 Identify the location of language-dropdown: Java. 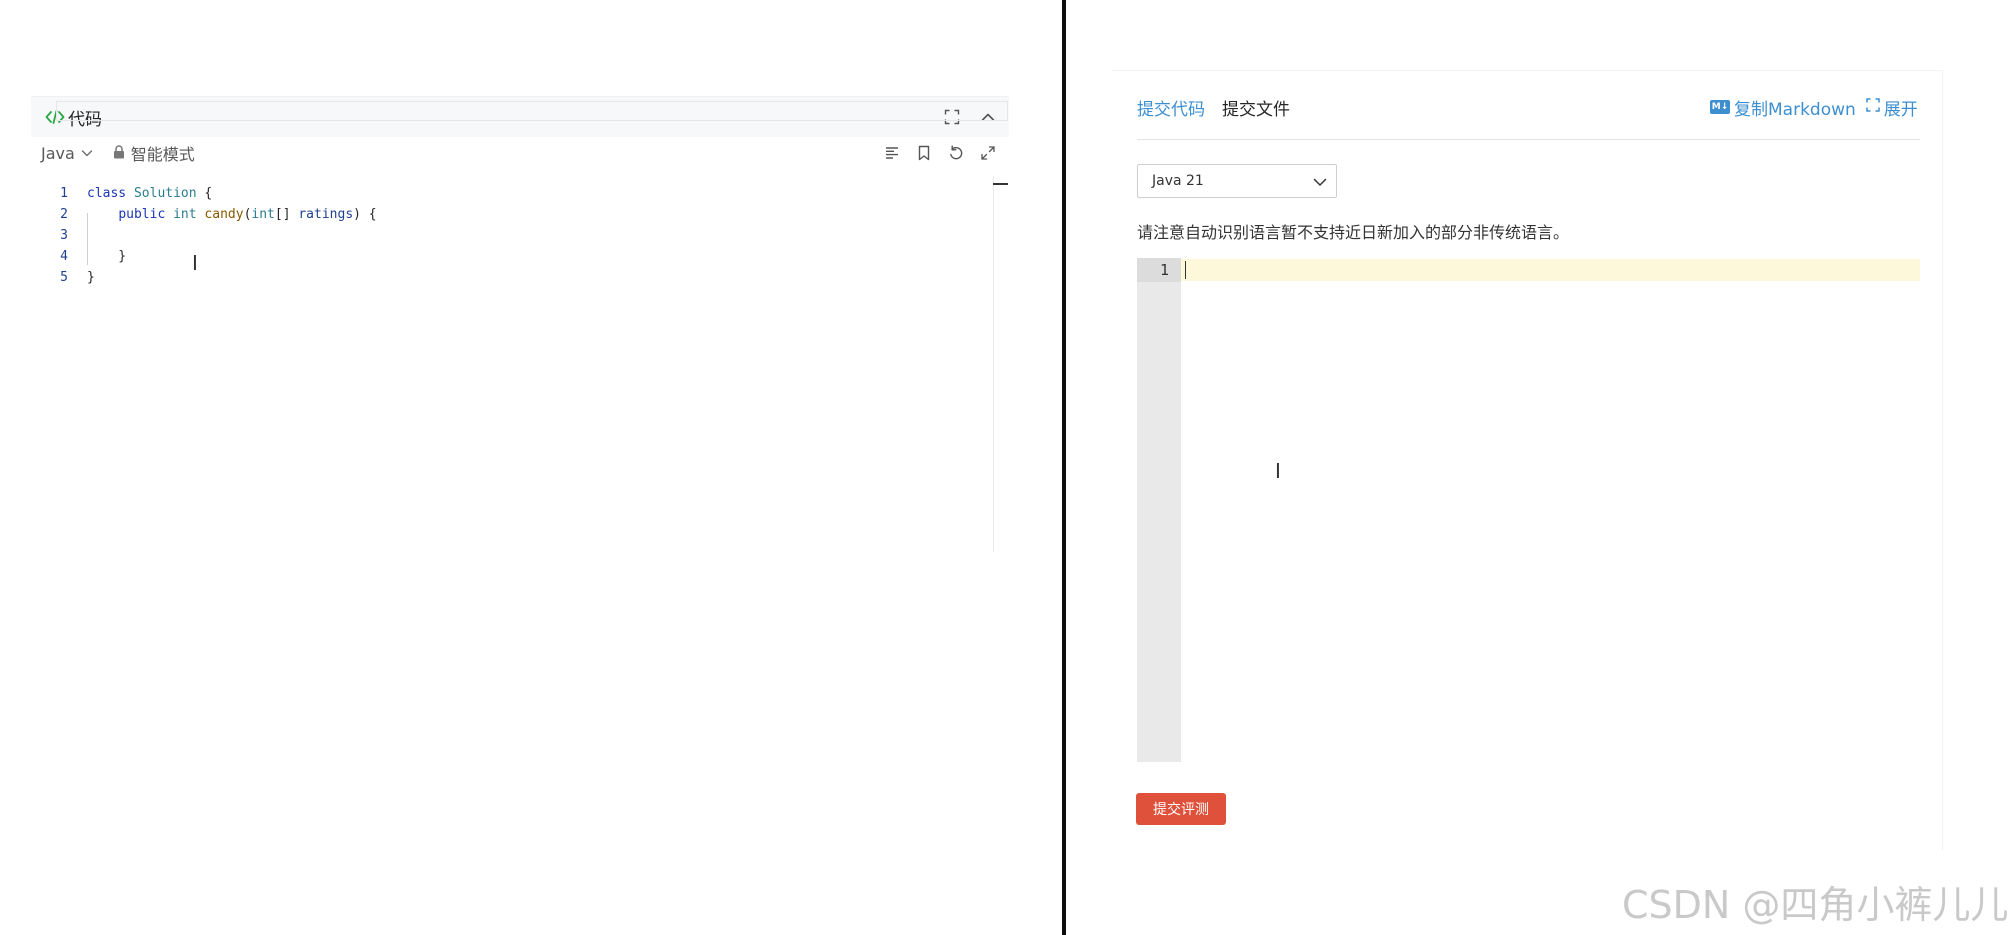
(67, 153).